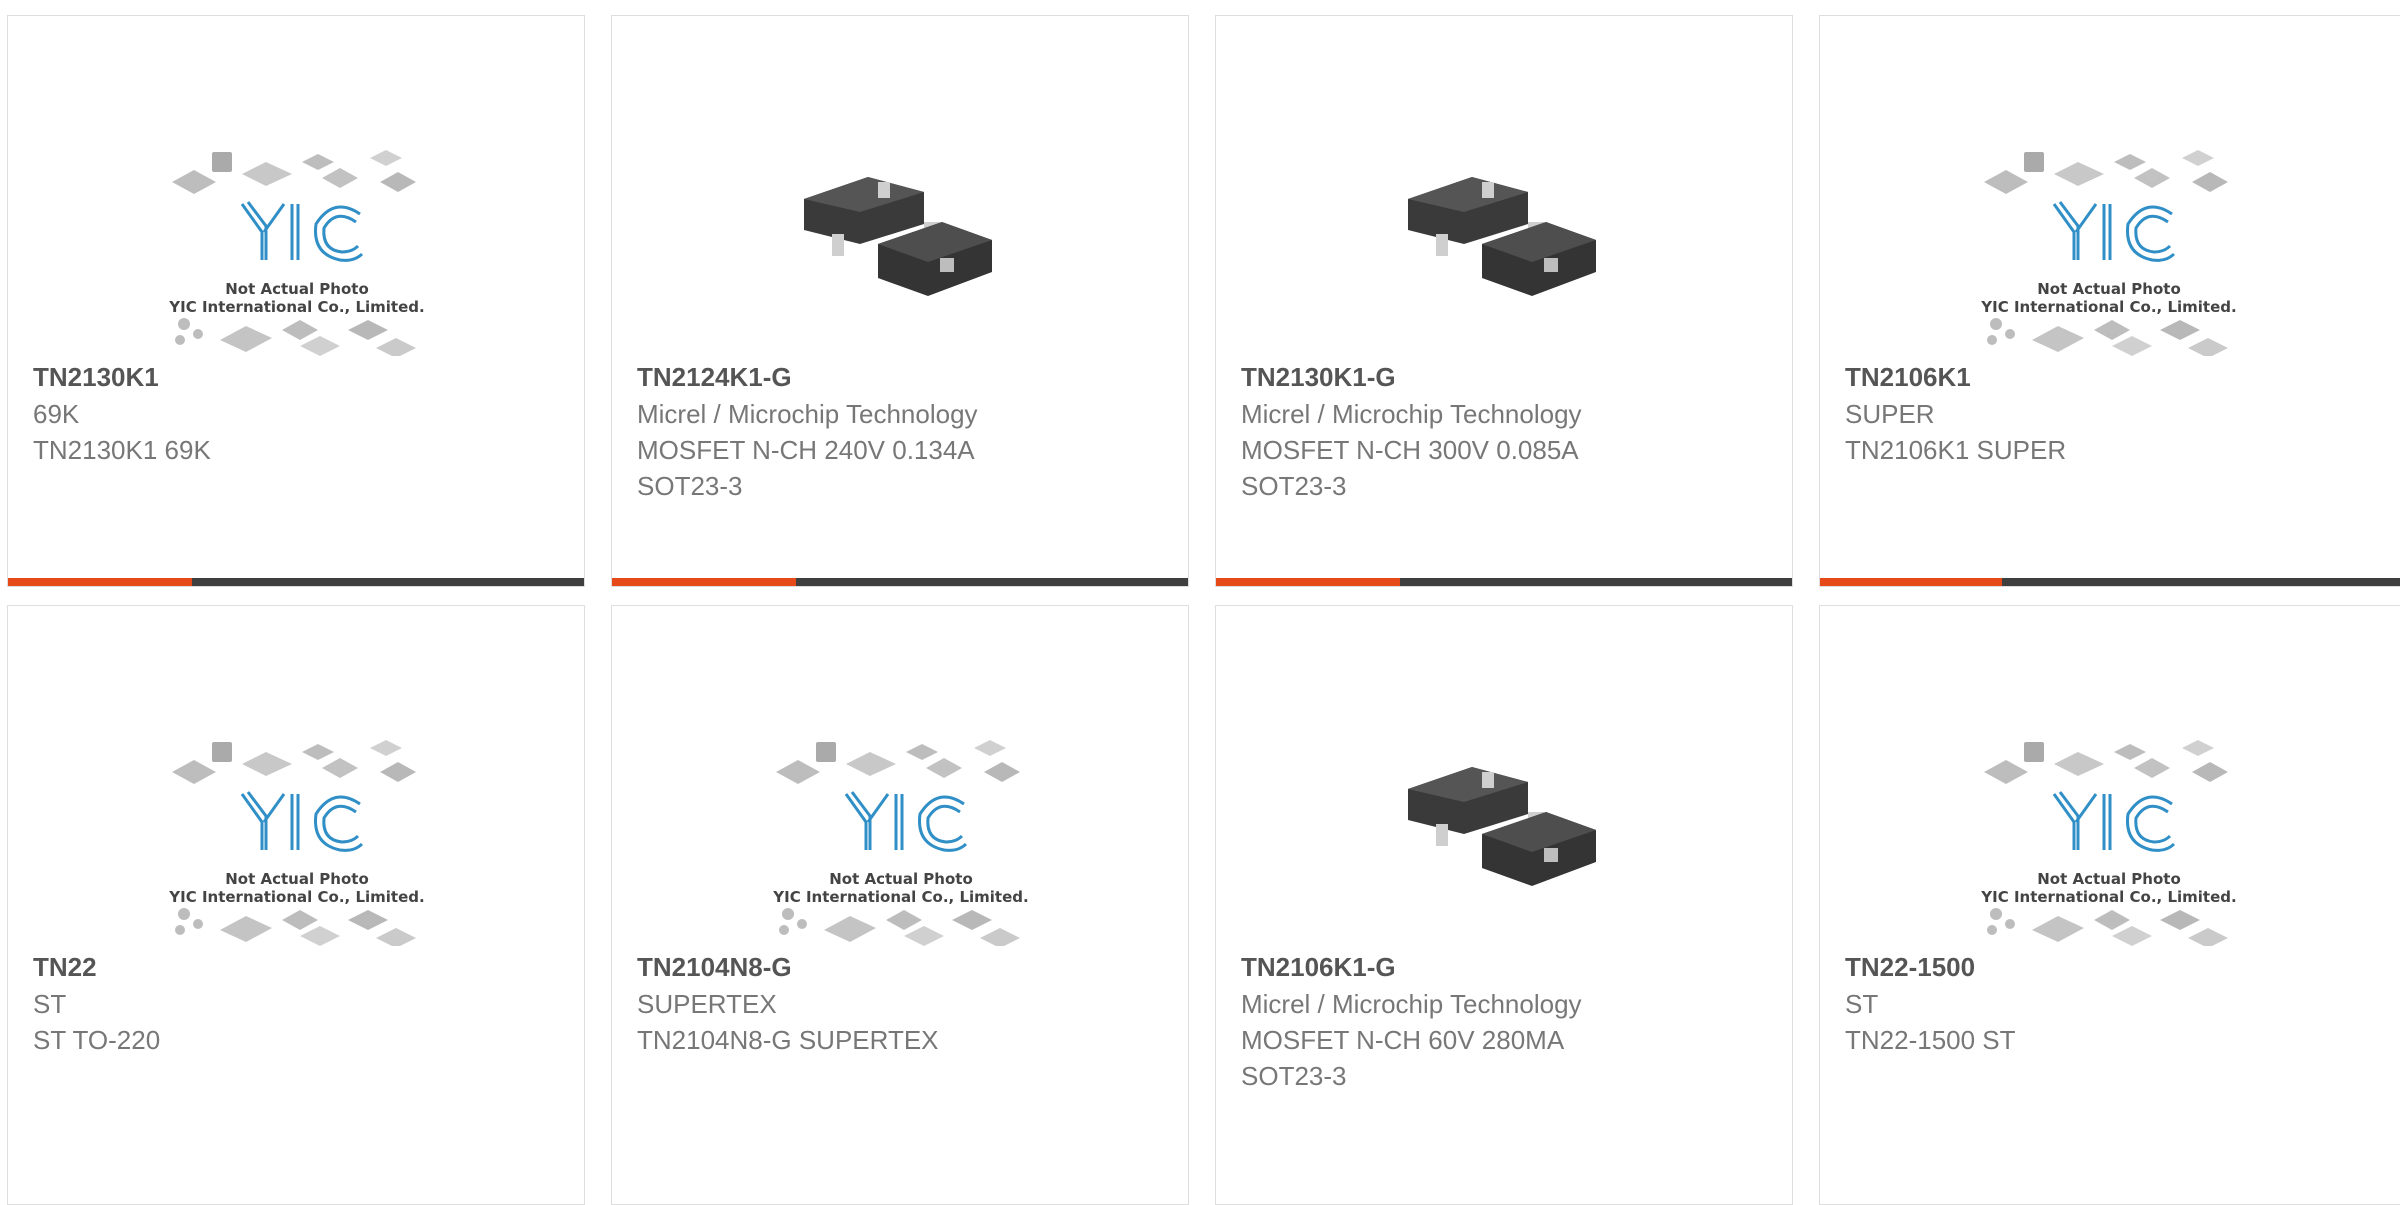 The height and width of the screenshot is (1205, 2400). I want to click on part-number-link: TN2130K1-G, so click(1506, 377).